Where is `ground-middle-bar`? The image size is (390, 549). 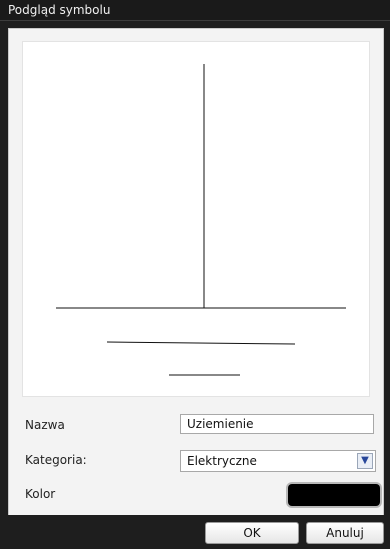
ground-middle-bar is located at coordinates (201, 343).